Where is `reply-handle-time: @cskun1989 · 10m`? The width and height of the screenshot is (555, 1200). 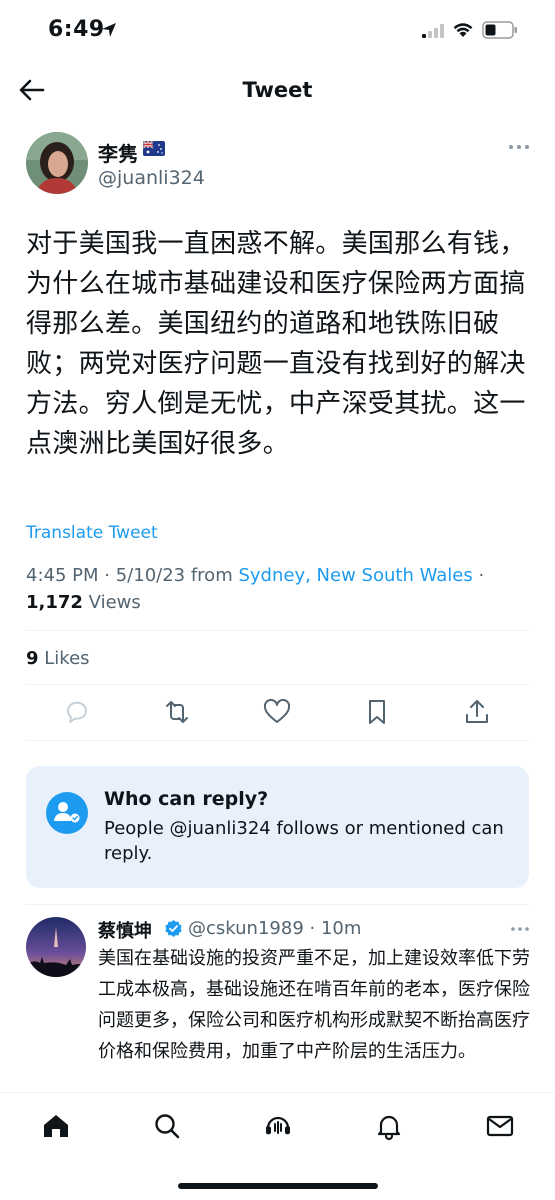
reply-handle-time: @cskun1989 · 10m is located at coordinates (275, 928).